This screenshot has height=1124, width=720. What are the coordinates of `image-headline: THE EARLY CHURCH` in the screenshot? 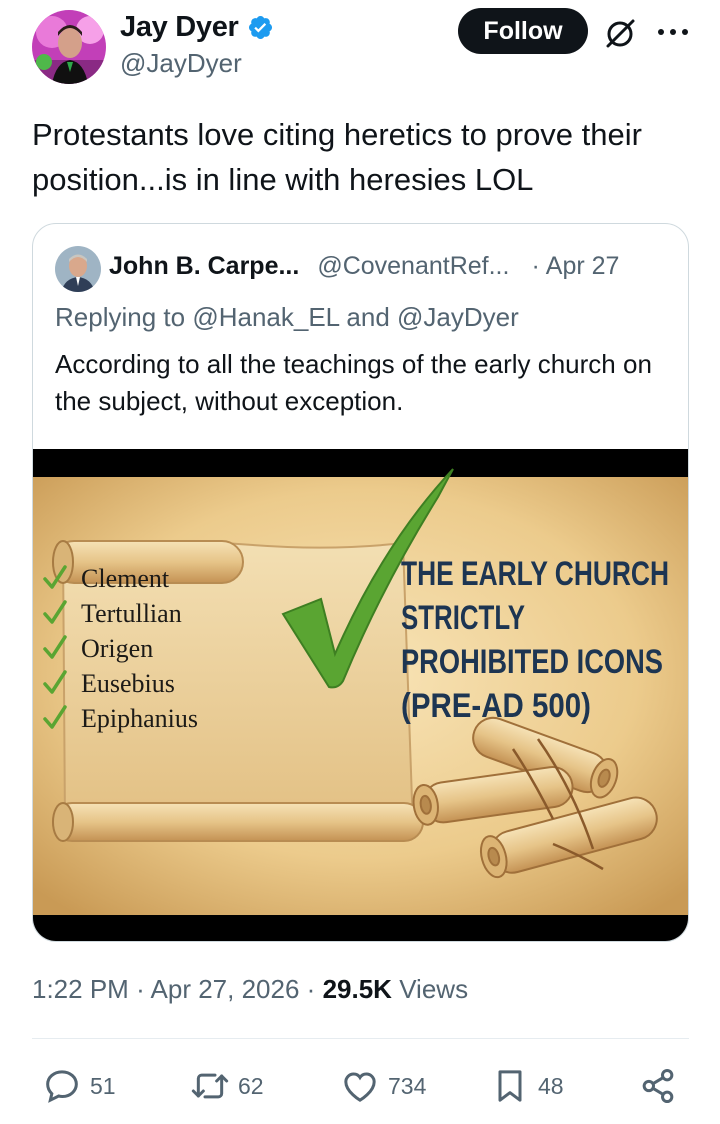 It's located at (535, 574).